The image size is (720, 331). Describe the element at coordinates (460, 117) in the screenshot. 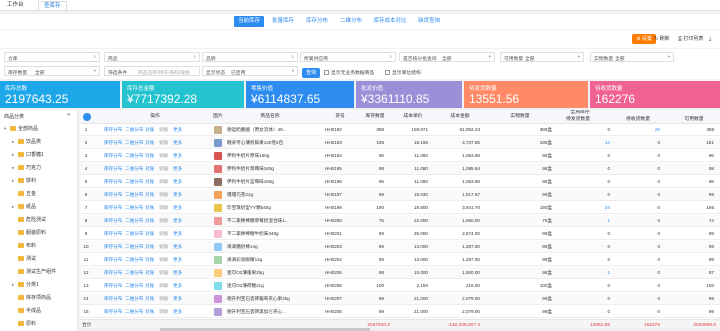

I see `header-cost-amount: 成本金额` at that location.